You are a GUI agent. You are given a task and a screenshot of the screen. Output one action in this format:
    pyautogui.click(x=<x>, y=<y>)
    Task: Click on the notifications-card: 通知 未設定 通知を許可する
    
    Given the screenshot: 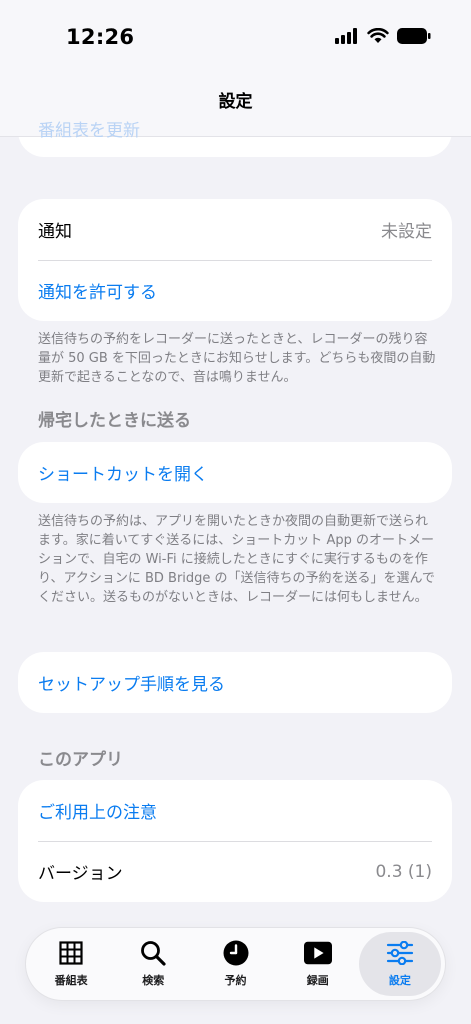 What is the action you would take?
    pyautogui.click(x=235, y=260)
    